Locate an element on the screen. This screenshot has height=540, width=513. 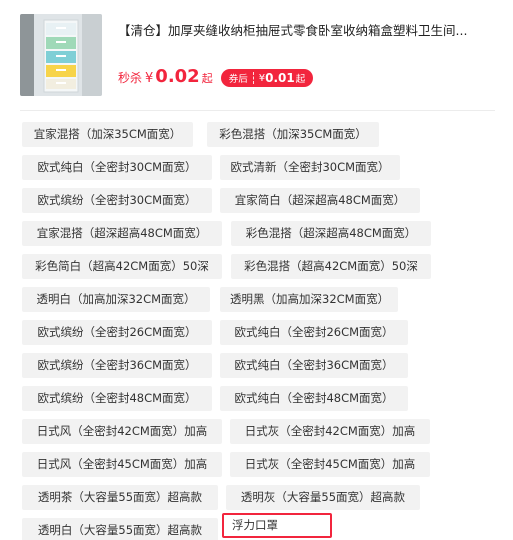
sku-option: 透明黑（加高加深32CM面宽） is located at coordinates (309, 299).